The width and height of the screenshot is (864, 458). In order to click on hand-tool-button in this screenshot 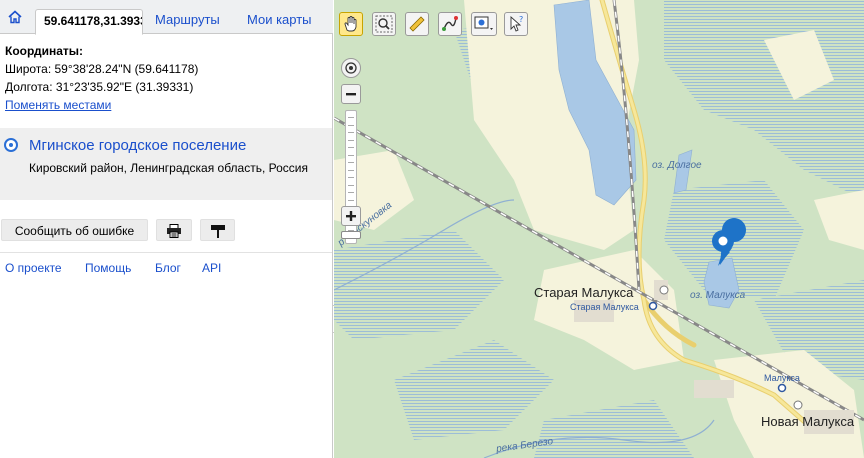, I will do `click(351, 24)`.